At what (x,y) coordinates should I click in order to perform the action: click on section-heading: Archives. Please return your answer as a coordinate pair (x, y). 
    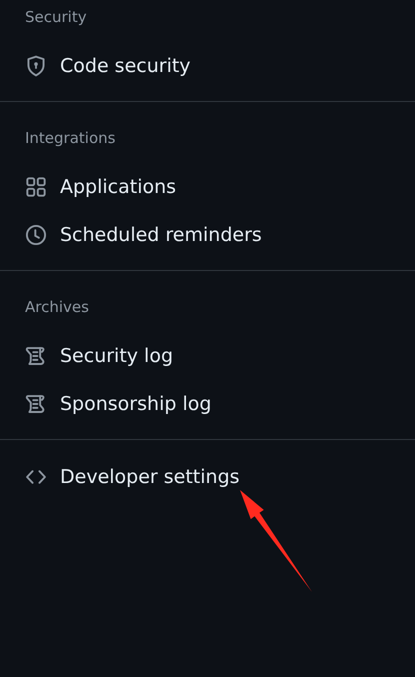
    Looking at the image, I should click on (57, 307).